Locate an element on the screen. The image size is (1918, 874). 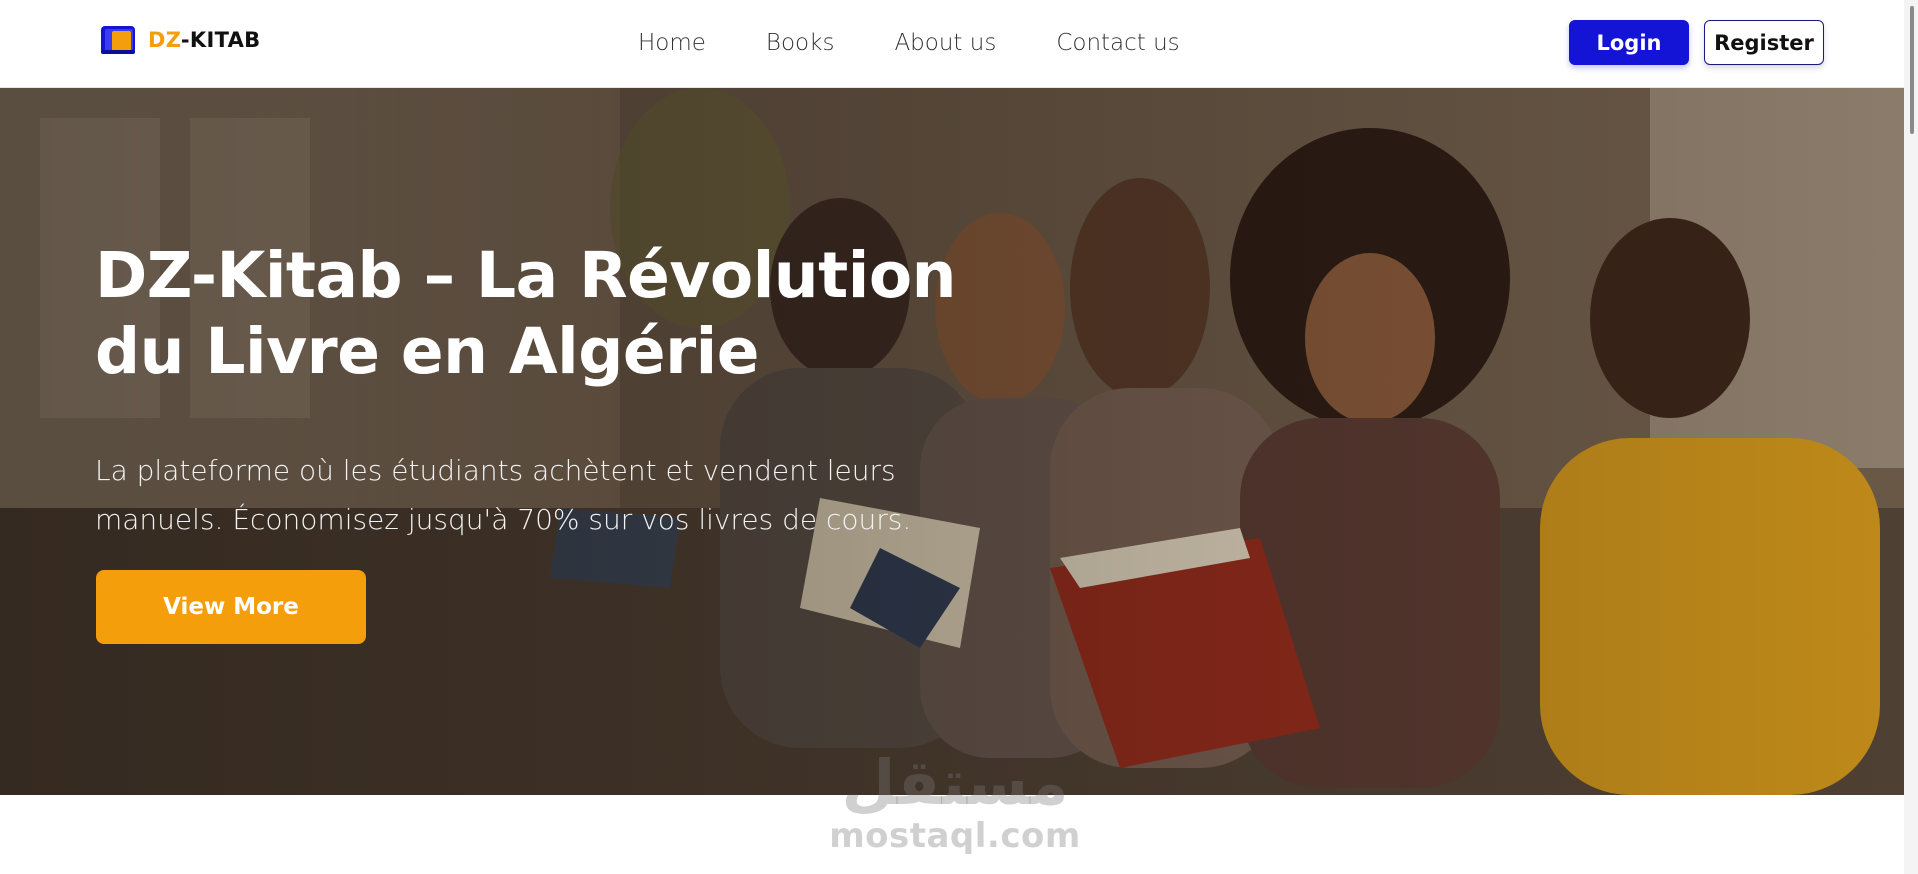
brand-logo: DZ-KITAB is located at coordinates (180, 40).